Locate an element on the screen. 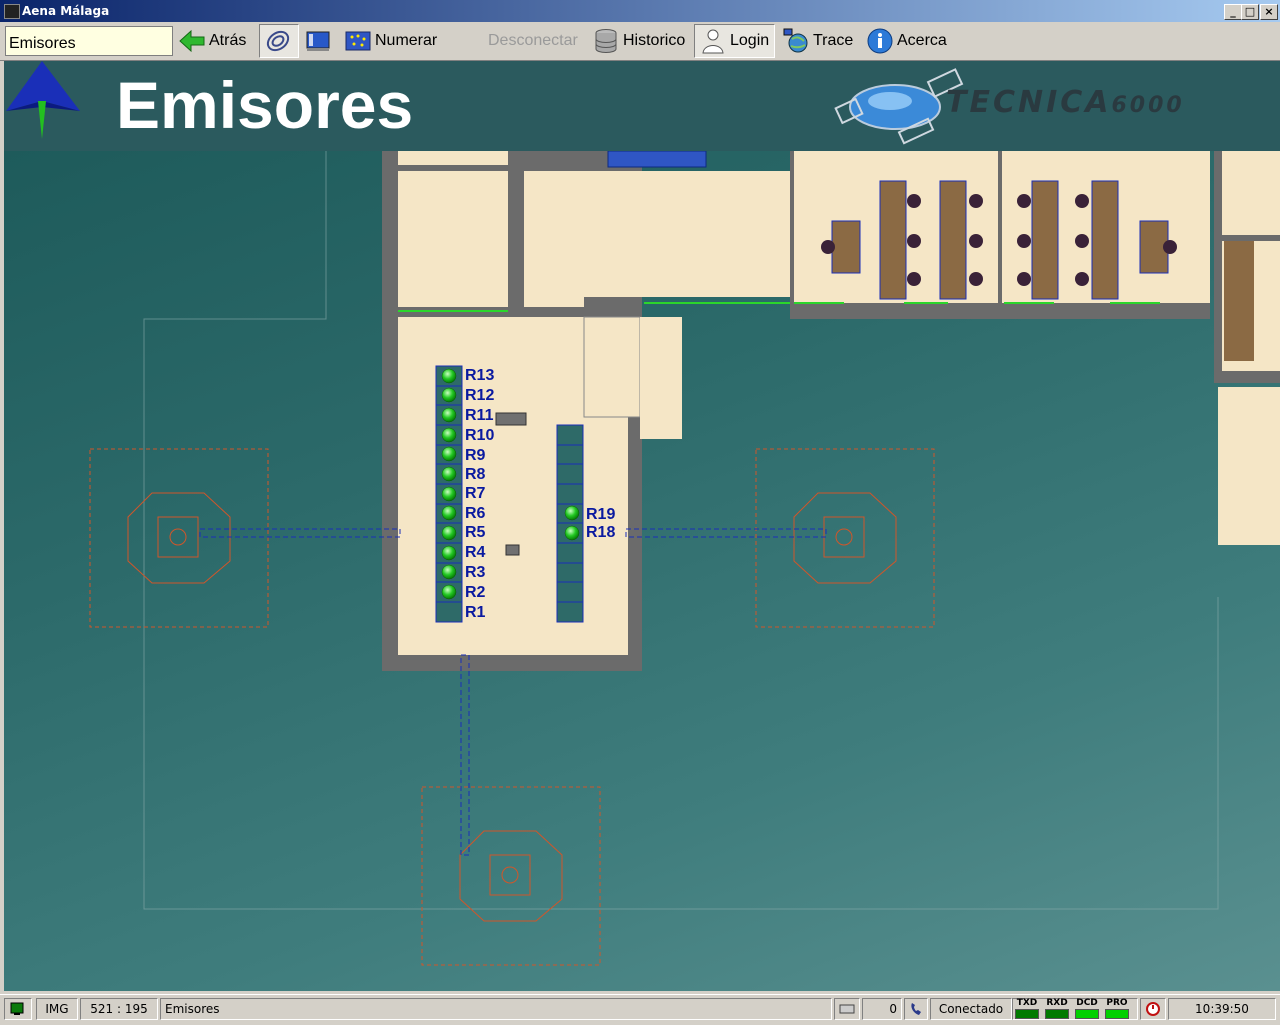 Image resolution: width=1280 pixels, height=1025 pixels. rack-label: R10 is located at coordinates (479, 436).